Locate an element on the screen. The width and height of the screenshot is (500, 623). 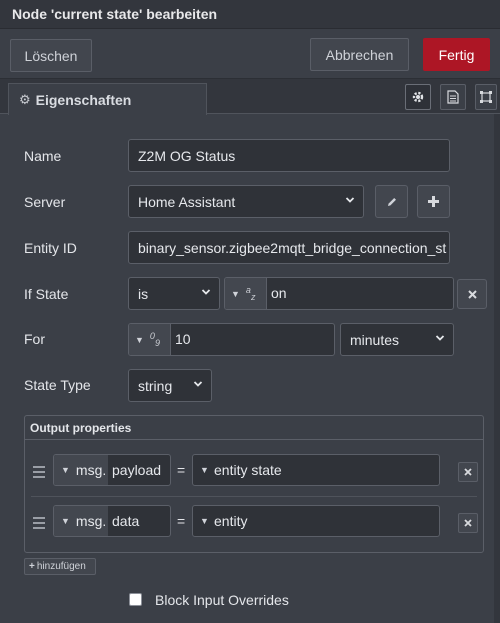
server-label: Server is located at coordinates (45, 202).